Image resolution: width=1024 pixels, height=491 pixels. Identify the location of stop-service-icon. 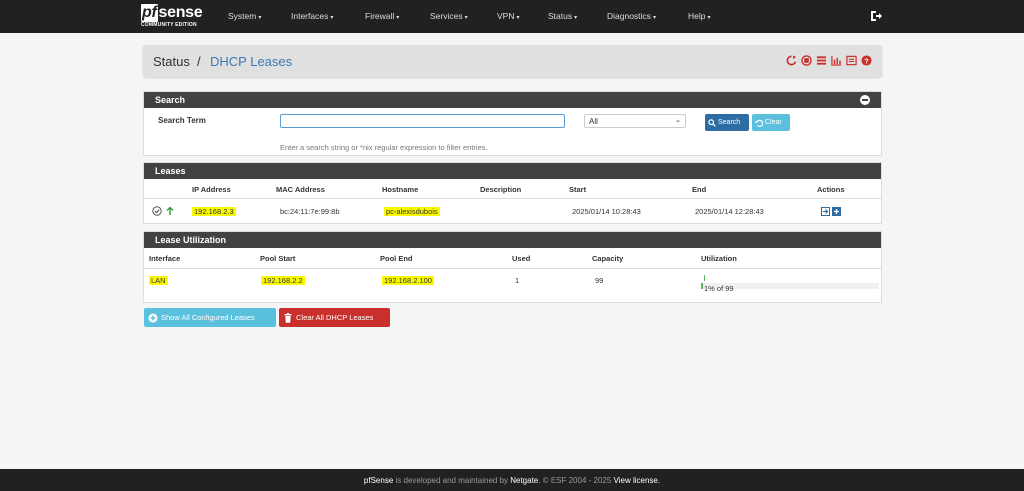
(806, 60).